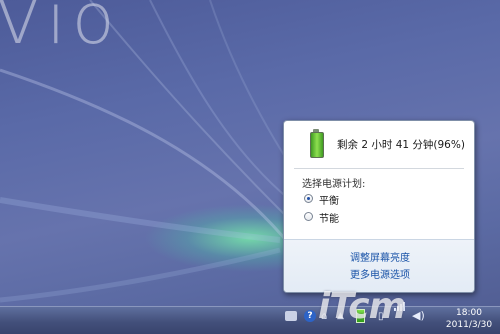 The width and height of the screenshot is (500, 334). I want to click on battery-icon, so click(317, 145).